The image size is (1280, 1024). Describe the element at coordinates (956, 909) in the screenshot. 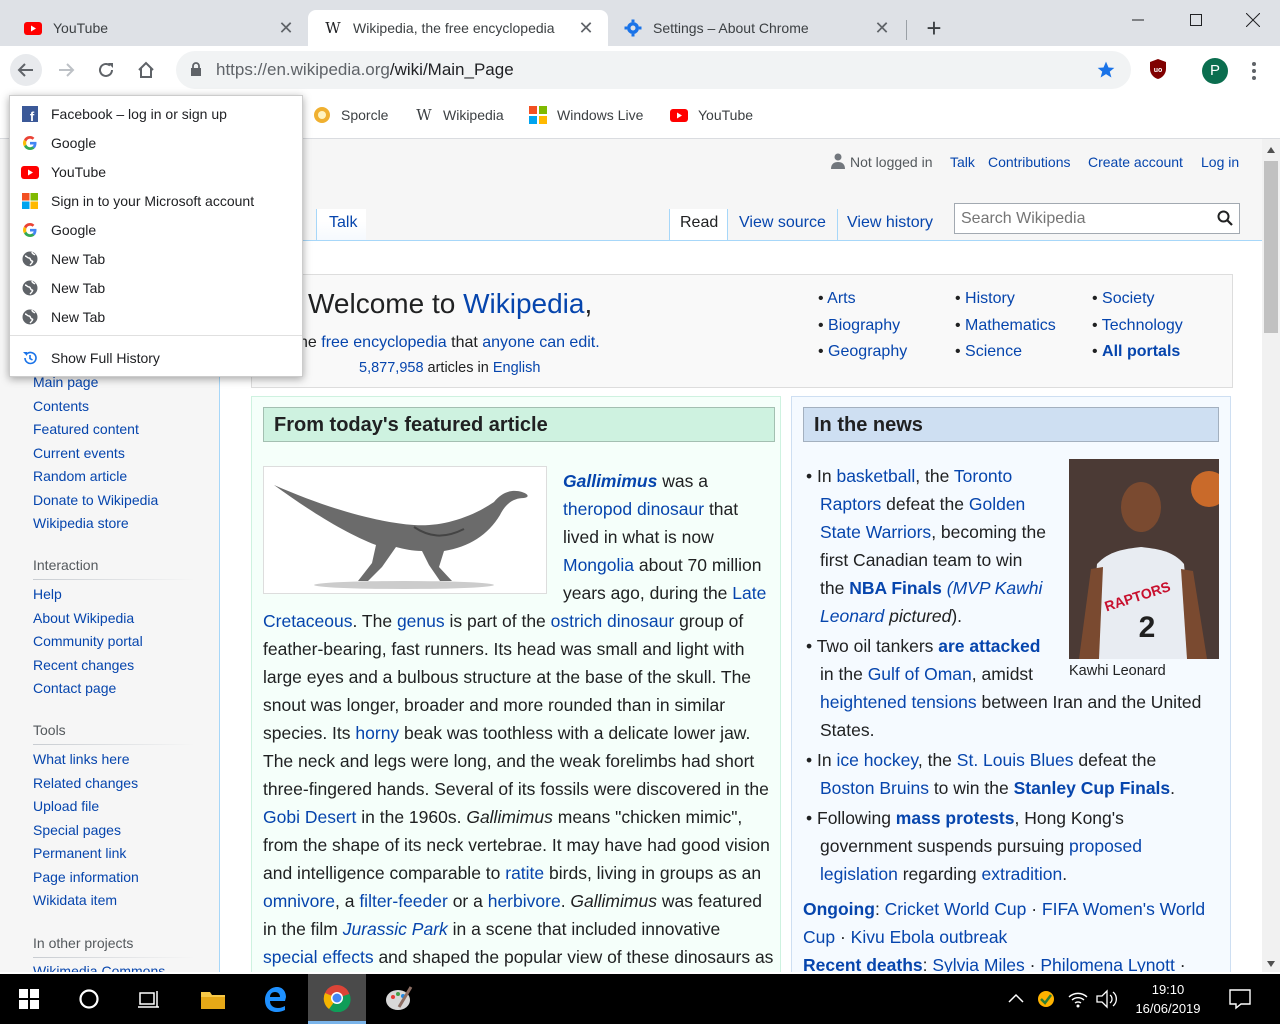

I see `article-link: Cricket World Cup` at that location.